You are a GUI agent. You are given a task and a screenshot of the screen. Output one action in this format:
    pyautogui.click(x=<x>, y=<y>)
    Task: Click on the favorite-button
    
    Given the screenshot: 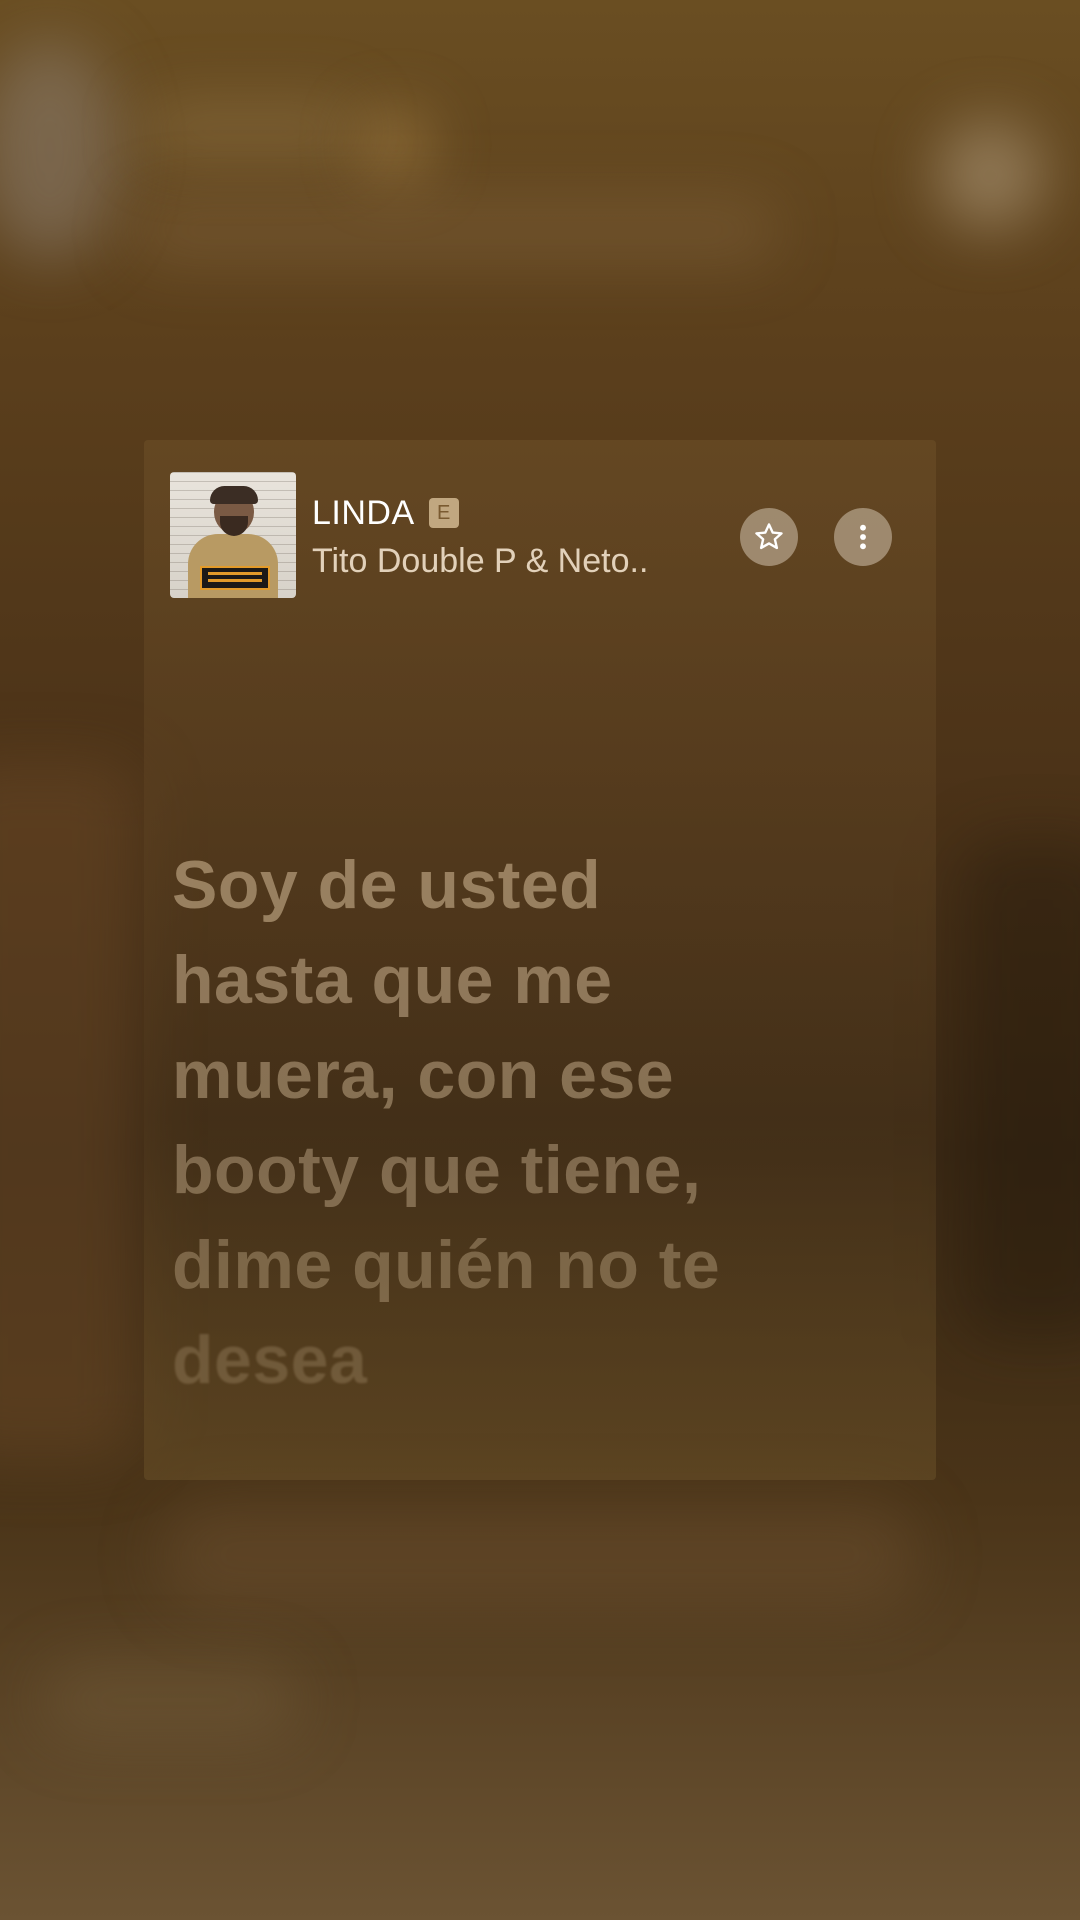 What is the action you would take?
    pyautogui.click(x=769, y=537)
    